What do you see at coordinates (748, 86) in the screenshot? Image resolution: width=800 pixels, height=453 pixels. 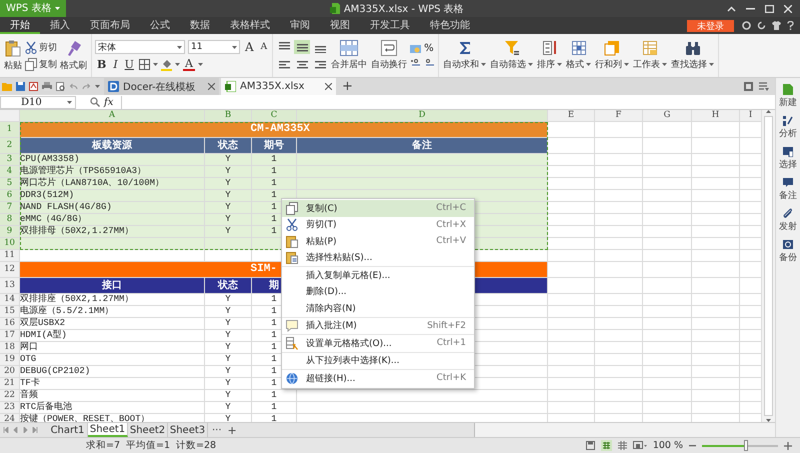 I see `window-icon` at bounding box center [748, 86].